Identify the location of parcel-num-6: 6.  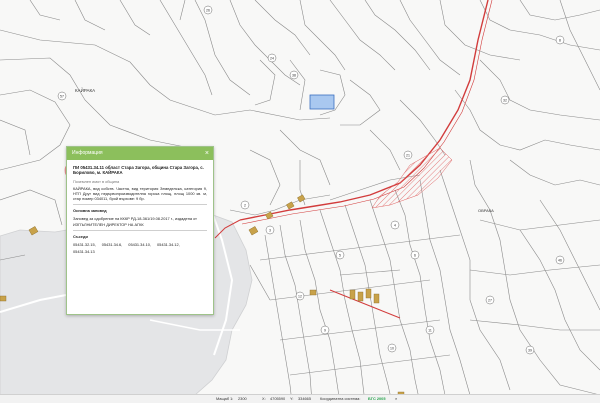
(415, 255).